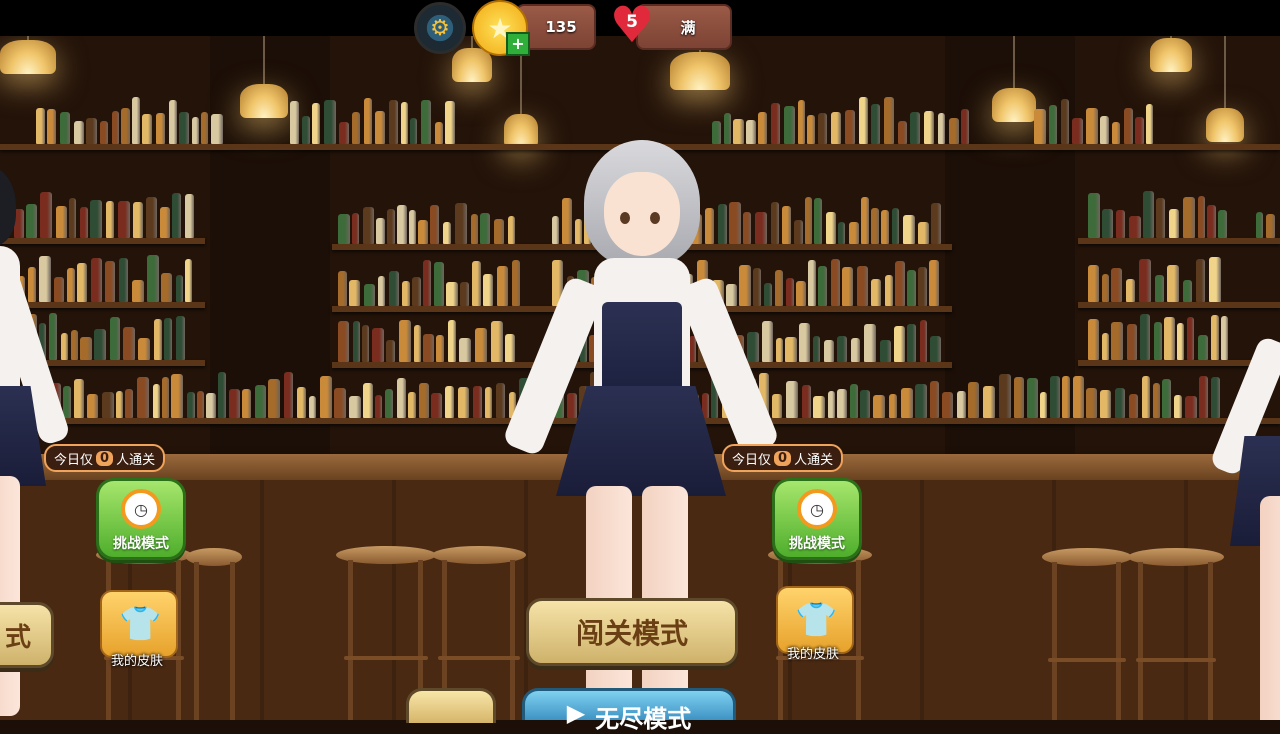  Describe the element at coordinates (74, 460) in the screenshot. I see `bubble-prefix: 今日仅` at that location.